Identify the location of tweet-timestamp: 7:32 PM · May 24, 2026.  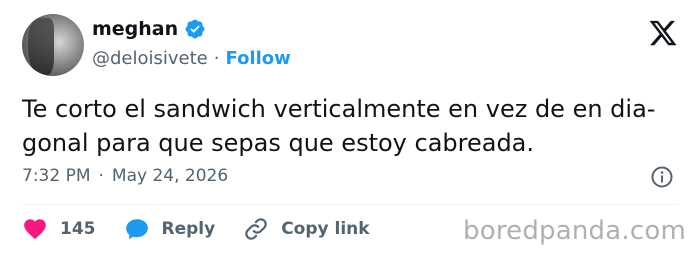
(125, 176).